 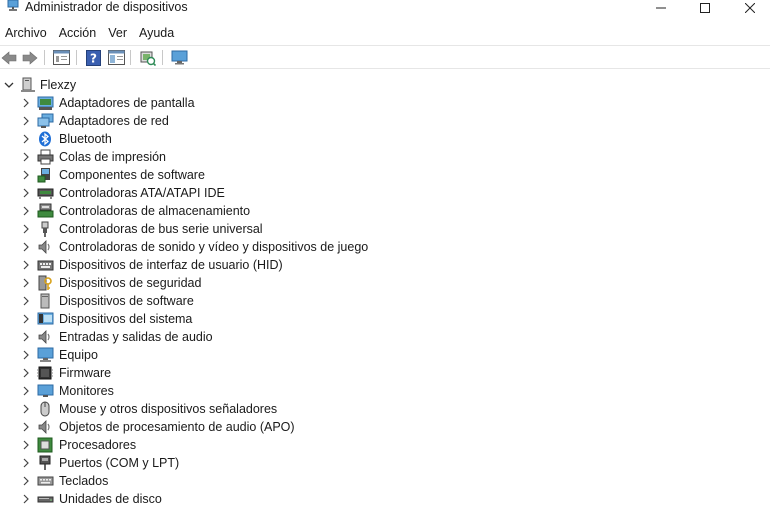 I want to click on processor-icon, so click(x=45, y=445).